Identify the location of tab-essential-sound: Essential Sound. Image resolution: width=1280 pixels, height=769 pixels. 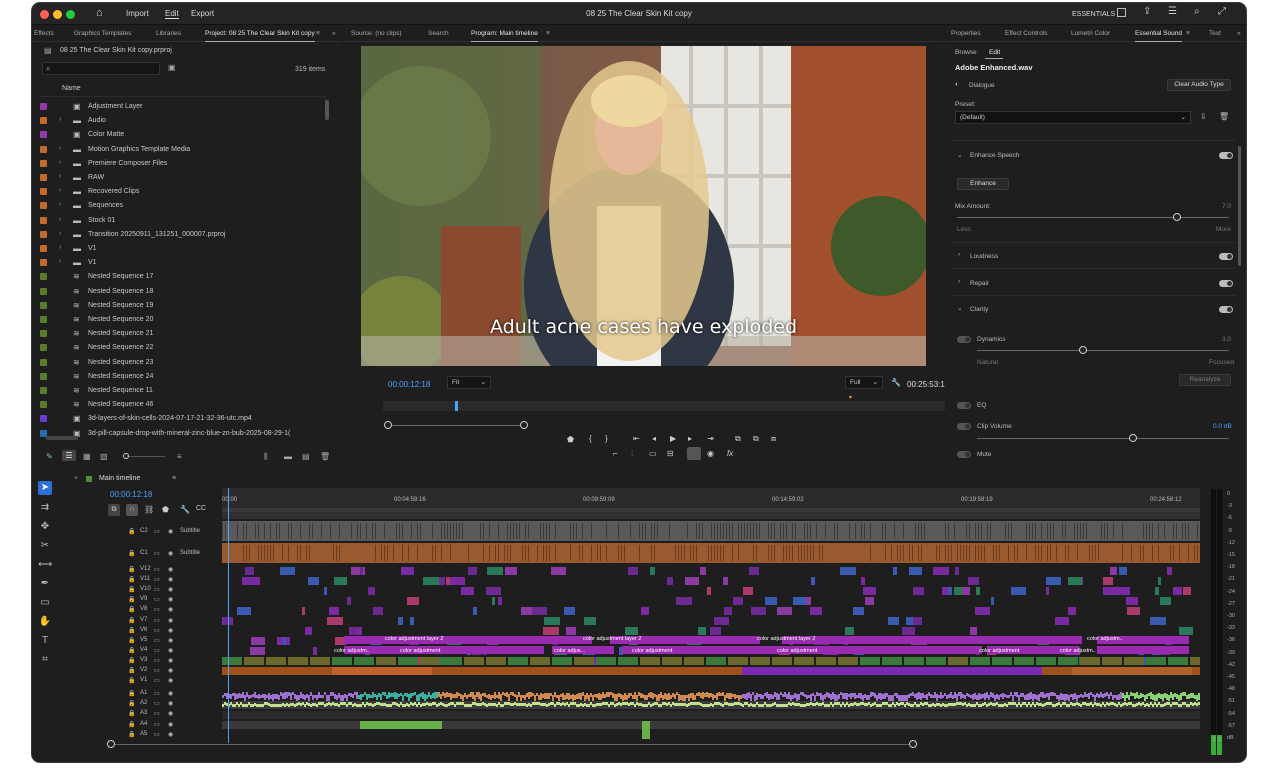
(1158, 36).